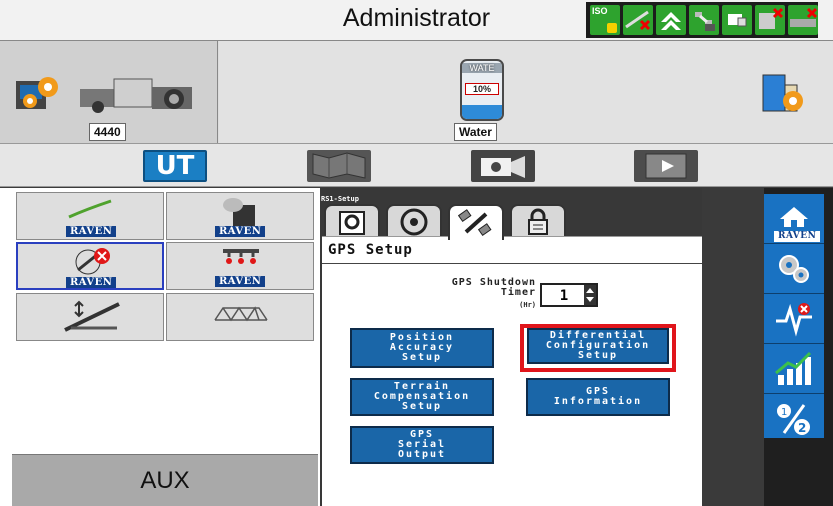 The height and width of the screenshot is (506, 833). Describe the element at coordinates (38, 93) in the screenshot. I see `machine-settings-icon` at that location.